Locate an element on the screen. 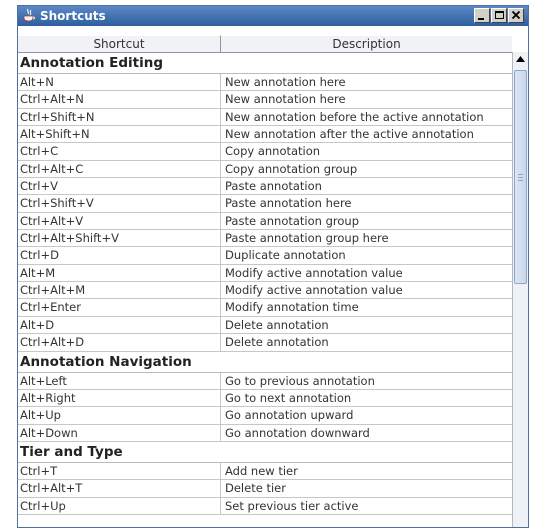 The width and height of the screenshot is (535, 528). shortcut-cell: Ctrl+Shift+N is located at coordinates (119, 117).